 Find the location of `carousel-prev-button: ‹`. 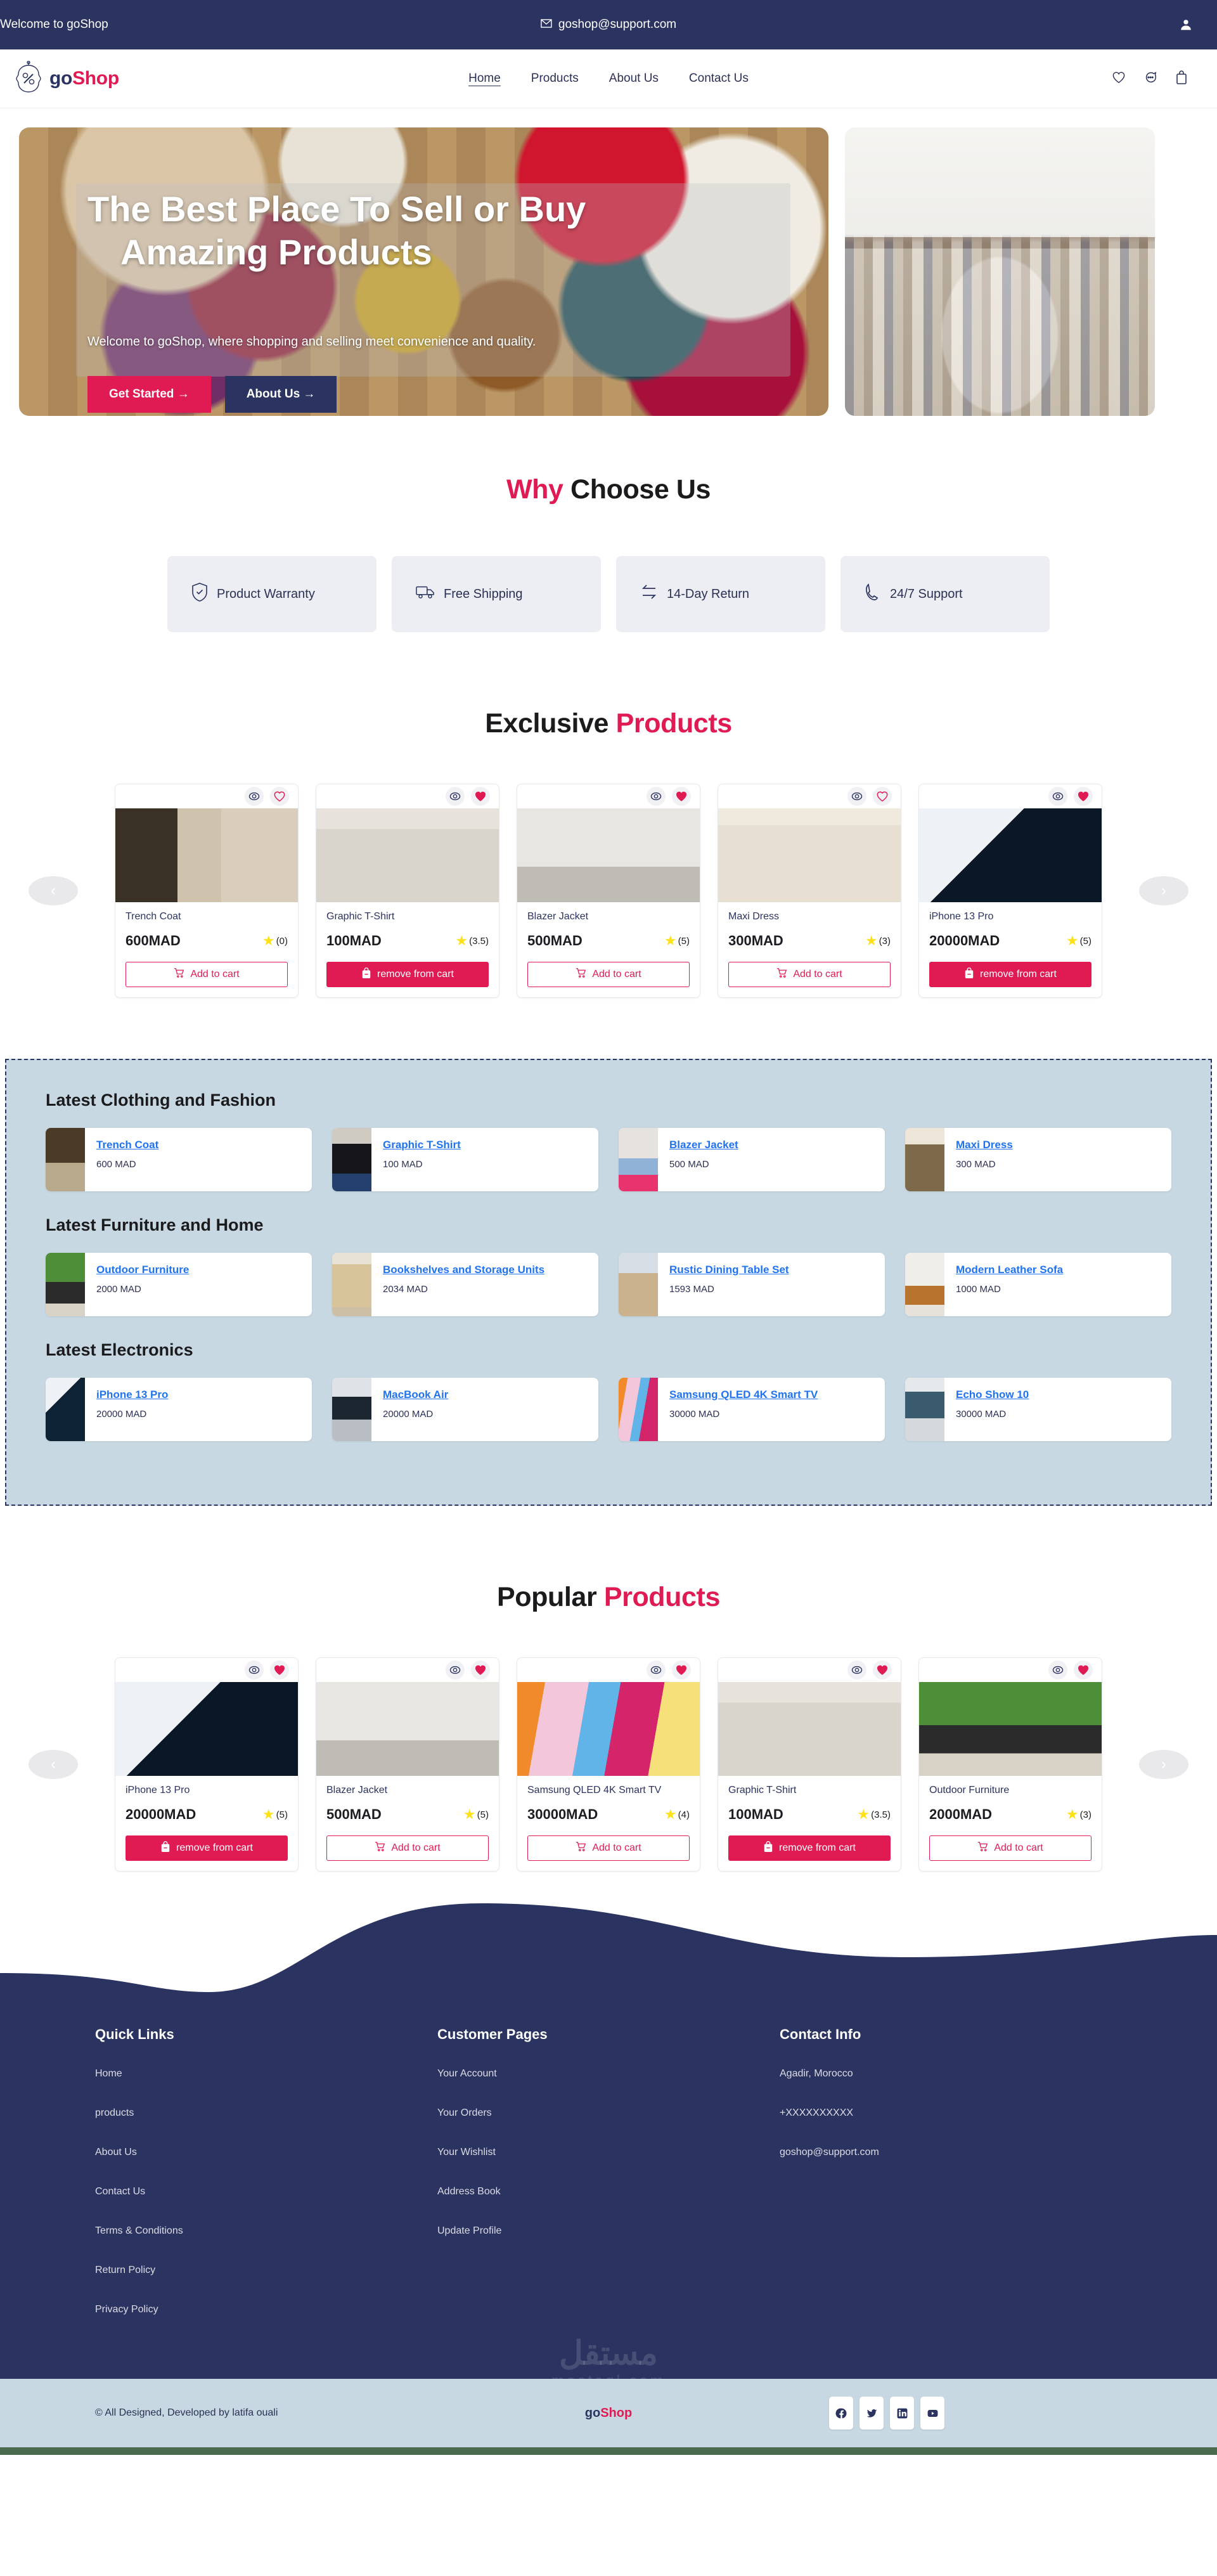

carousel-prev-button: ‹ is located at coordinates (53, 890).